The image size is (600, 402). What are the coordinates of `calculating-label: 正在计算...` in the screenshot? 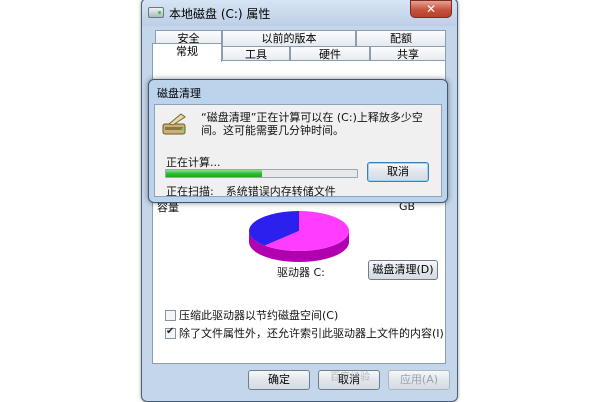 It's located at (193, 162).